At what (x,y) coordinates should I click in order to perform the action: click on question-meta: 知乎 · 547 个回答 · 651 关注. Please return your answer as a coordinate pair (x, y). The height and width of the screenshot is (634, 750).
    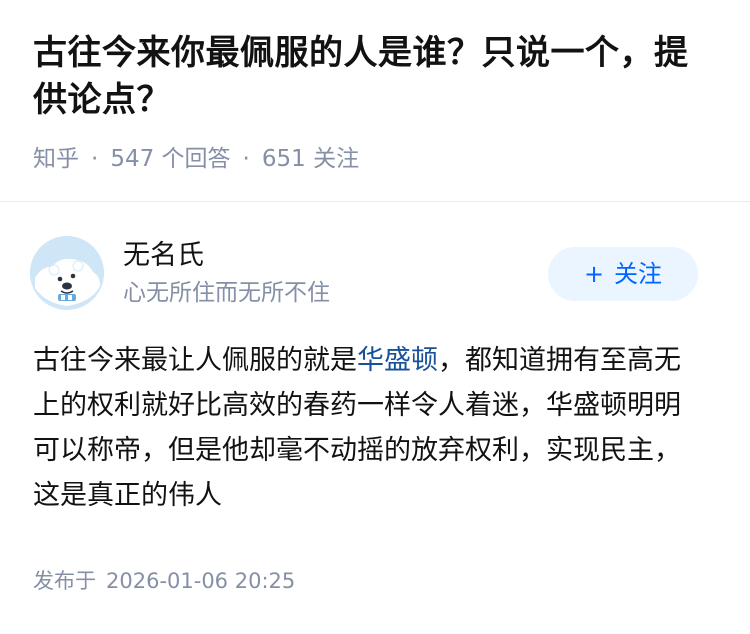
    Looking at the image, I should click on (196, 159).